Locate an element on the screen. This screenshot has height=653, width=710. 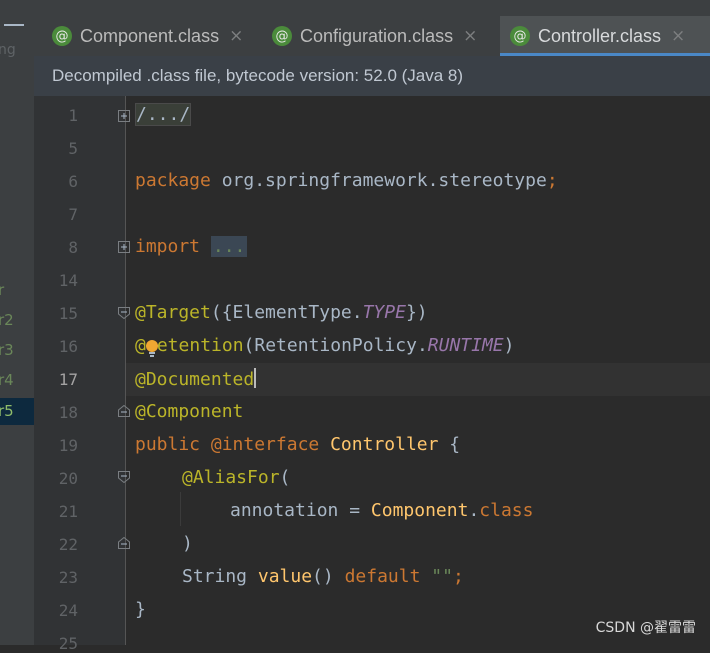
line-number: 14 is located at coordinates (68, 280).